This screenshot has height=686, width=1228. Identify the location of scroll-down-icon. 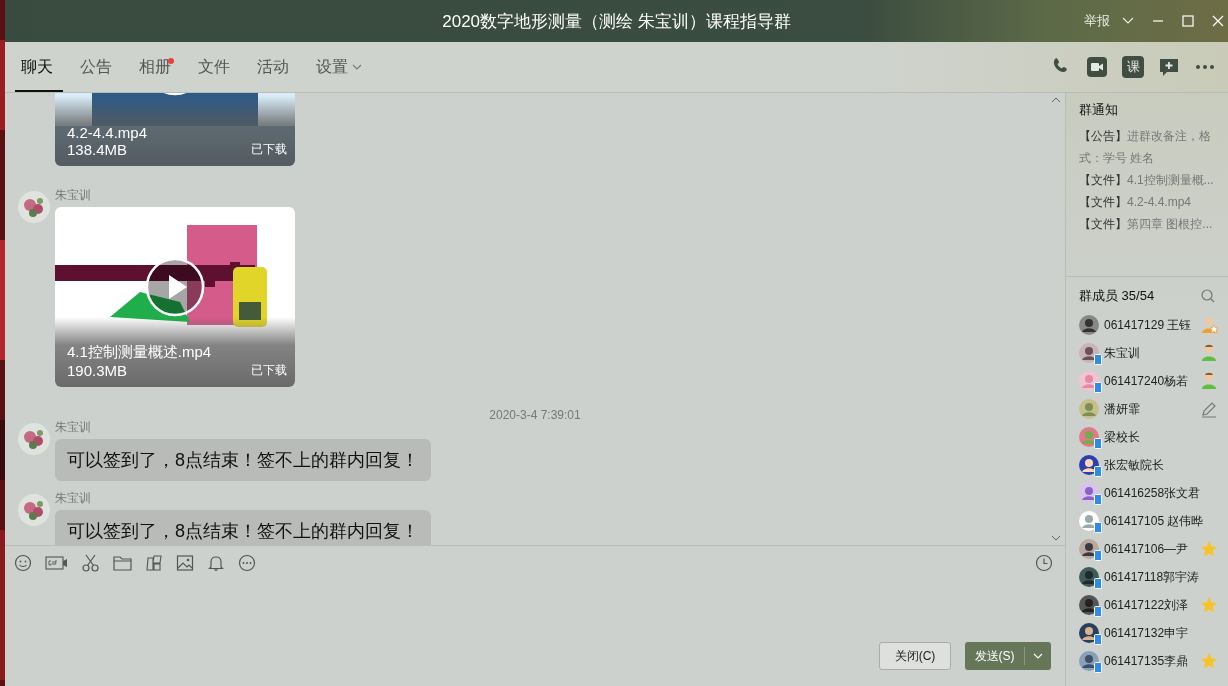
(1056, 538).